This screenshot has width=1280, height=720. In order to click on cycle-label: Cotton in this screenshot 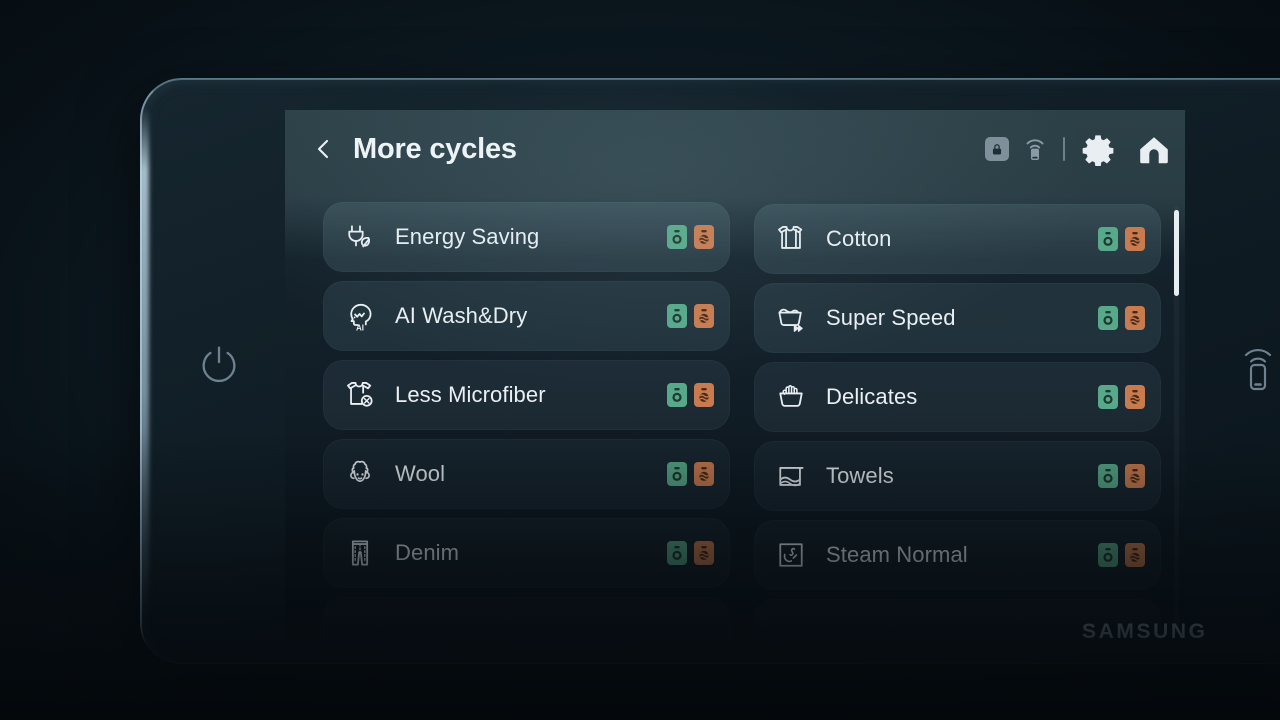, I will do `click(859, 238)`.